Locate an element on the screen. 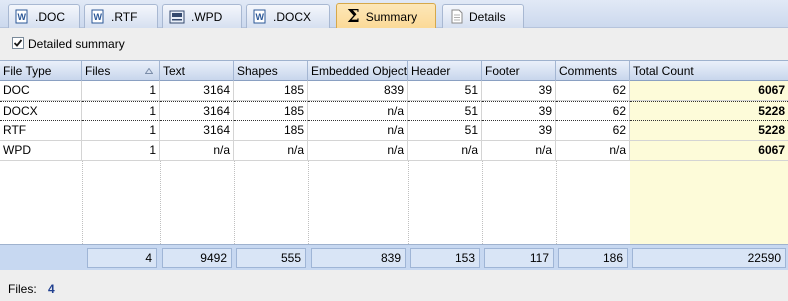 The image size is (788, 301). tab-label: Summary is located at coordinates (391, 16).